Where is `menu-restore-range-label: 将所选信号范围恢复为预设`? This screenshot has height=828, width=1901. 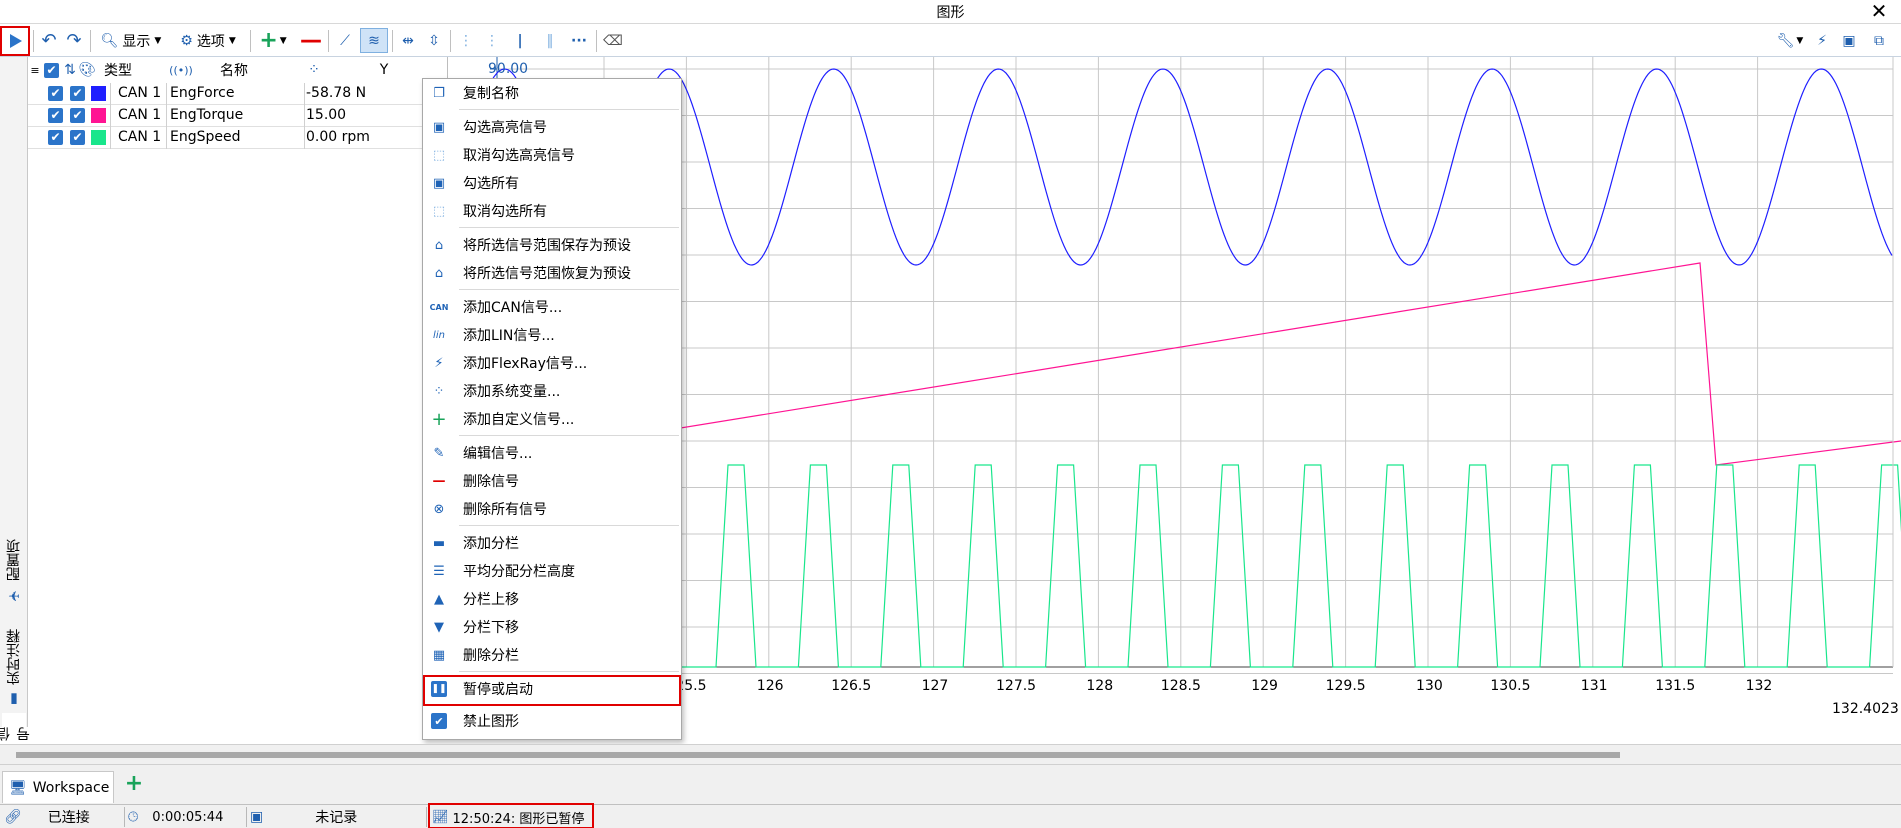
menu-restore-range-label: 将所选信号范围恢复为预设 is located at coordinates (547, 274).